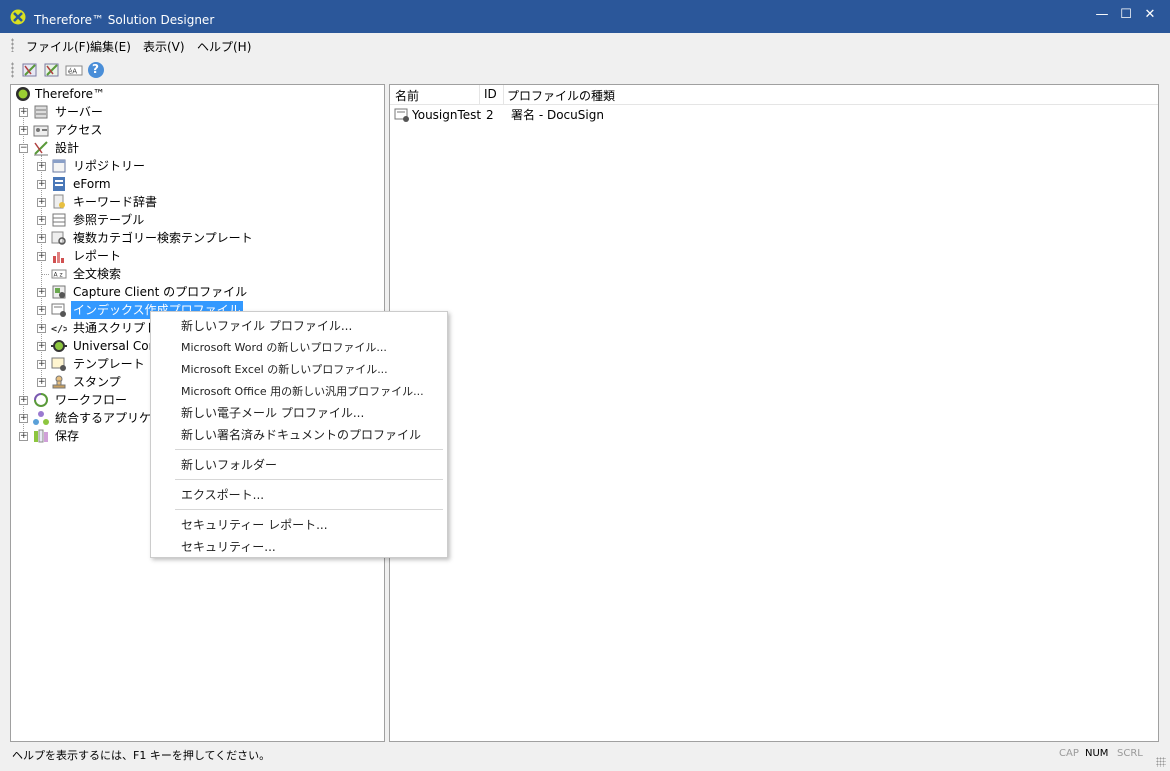  Describe the element at coordinates (490, 115) in the screenshot. I see `row-id: 2` at that location.